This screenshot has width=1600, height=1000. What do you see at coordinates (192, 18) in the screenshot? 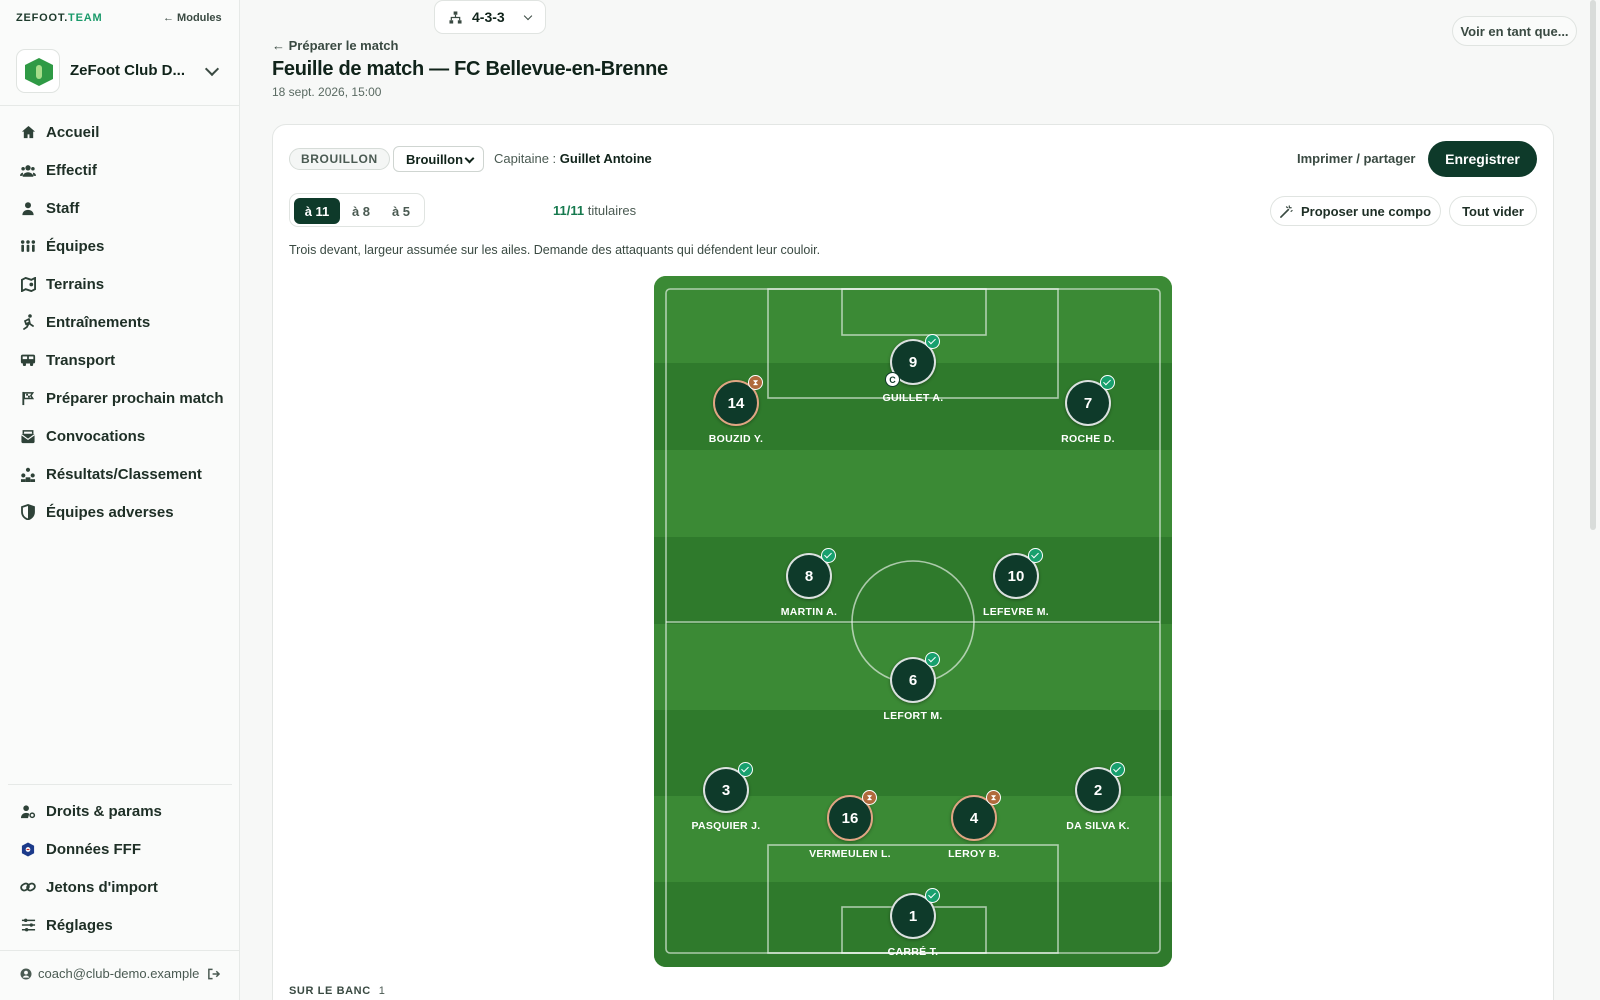
I see `modules-link: ← Modules` at bounding box center [192, 18].